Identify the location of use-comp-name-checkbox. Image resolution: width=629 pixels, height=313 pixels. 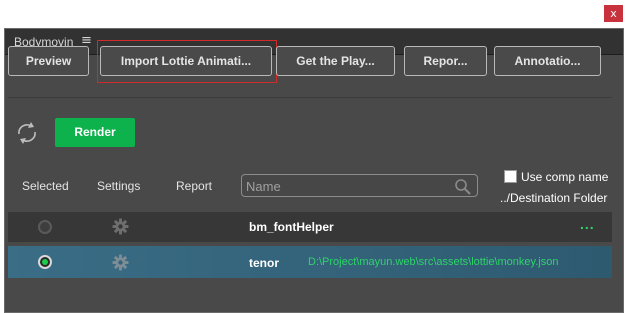
(510, 176).